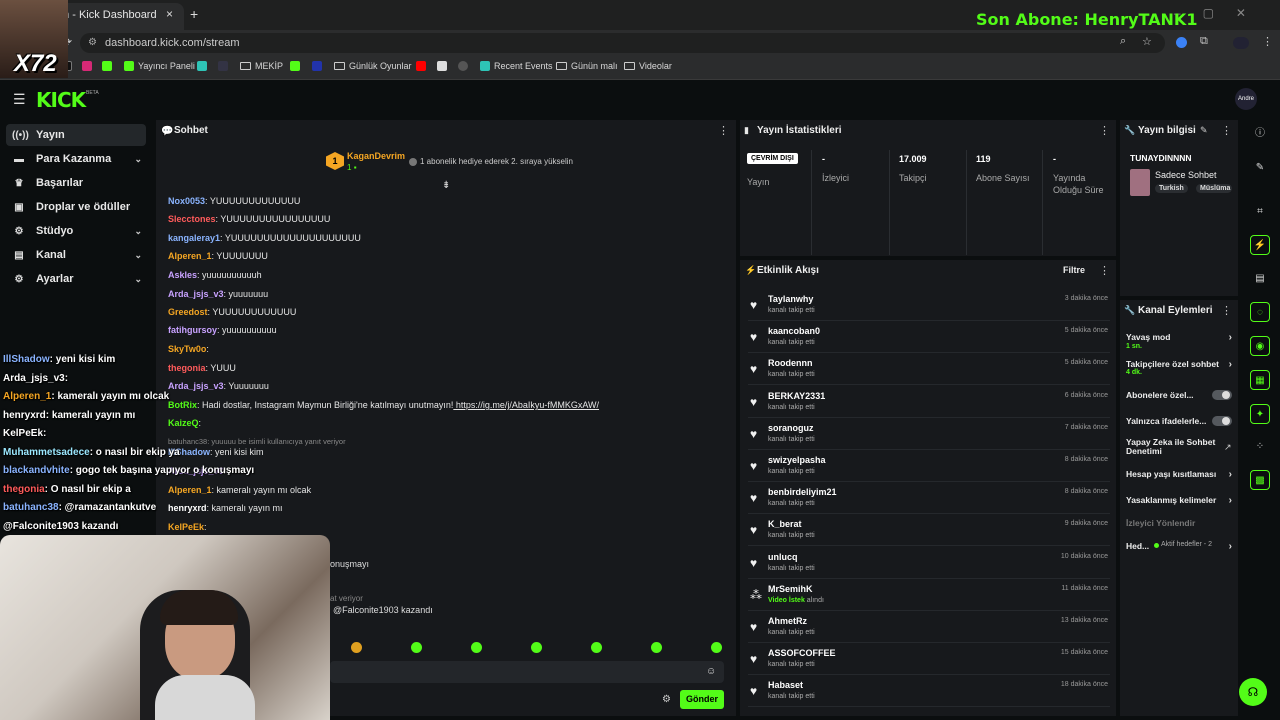 Image resolution: width=1280 pixels, height=720 pixels. What do you see at coordinates (187, 508) in the screenshot?
I see `chat-username: henryxrd` at bounding box center [187, 508].